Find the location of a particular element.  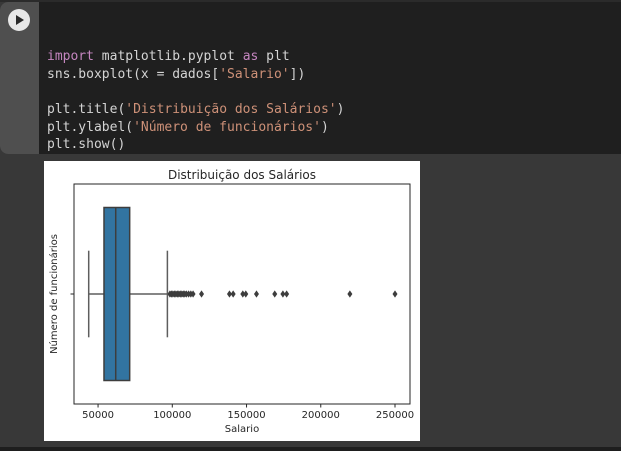

code-token: plt.ylabel( is located at coordinates (90, 127).